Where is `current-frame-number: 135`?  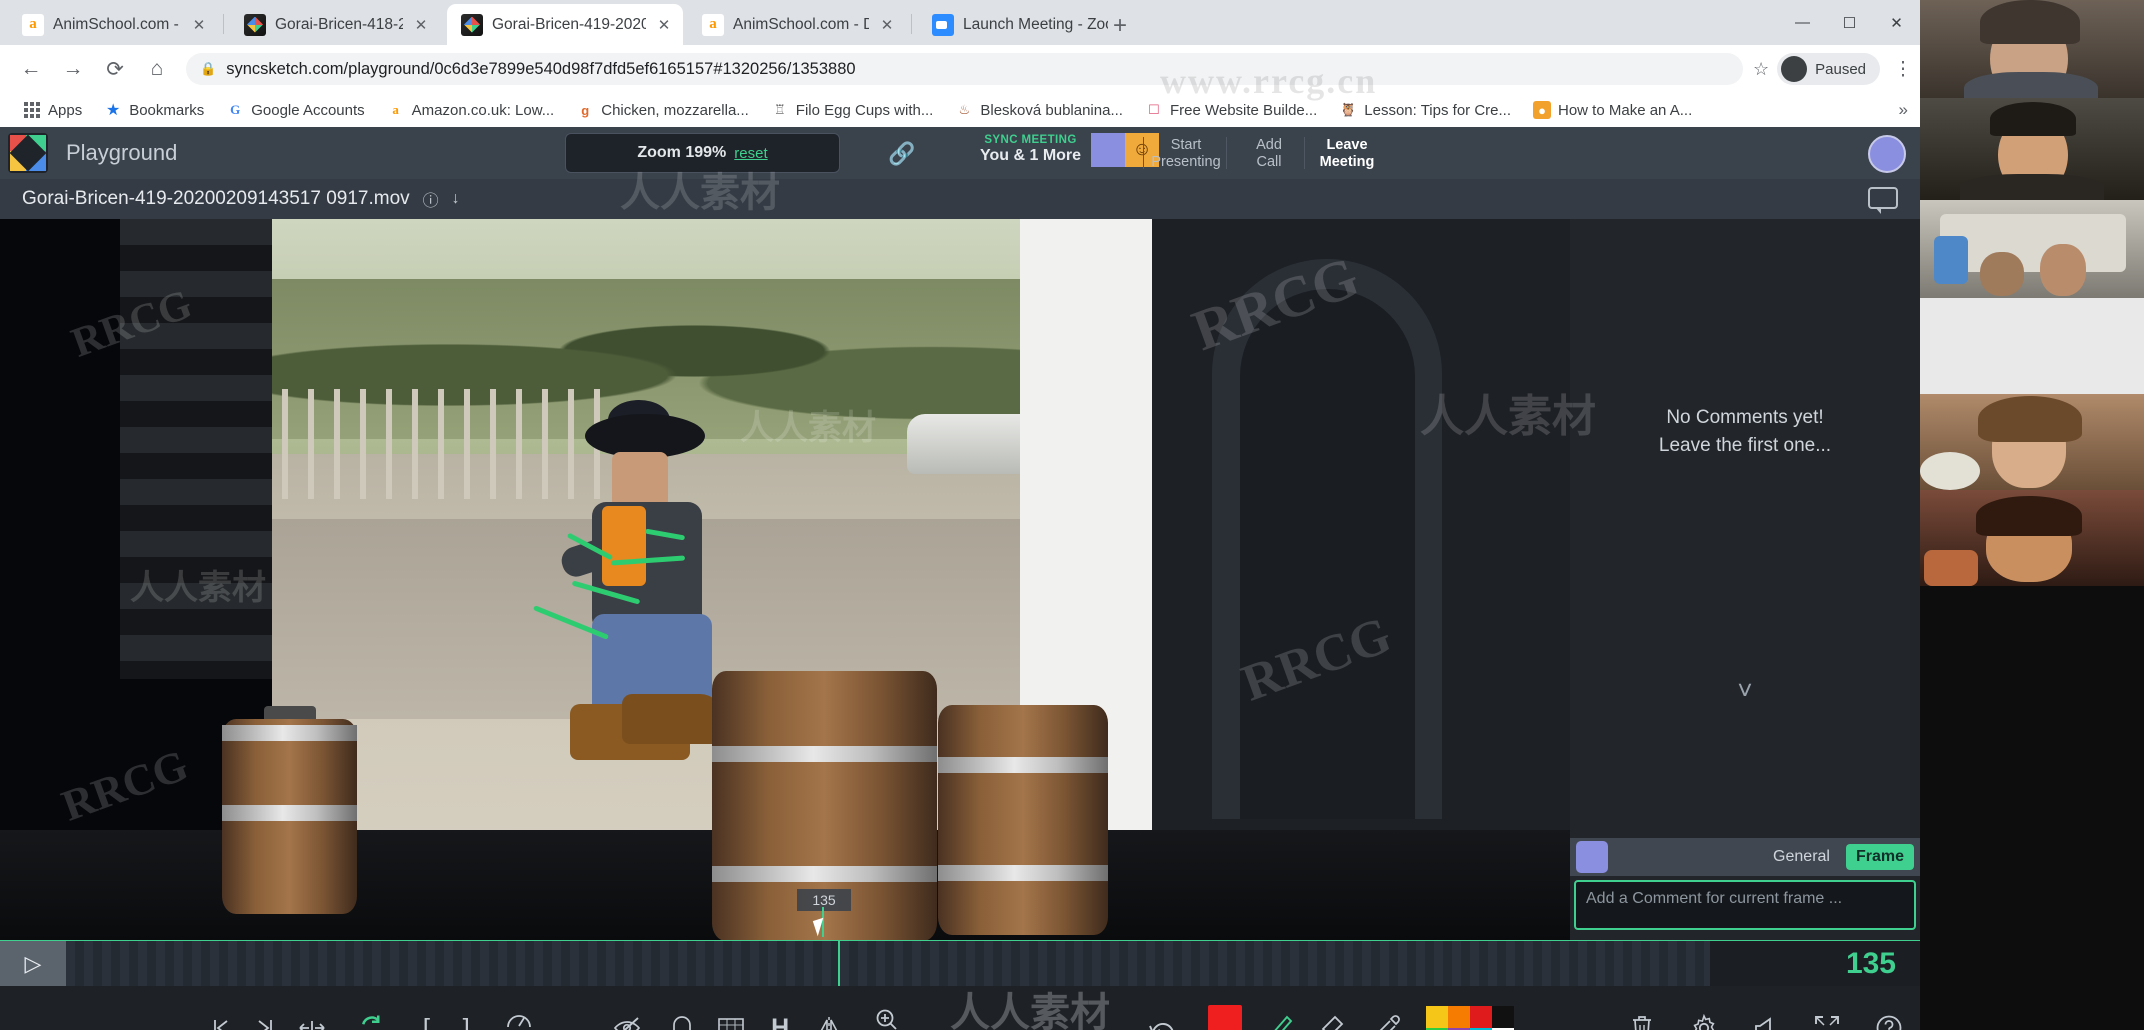 current-frame-number: 135 is located at coordinates (1870, 963).